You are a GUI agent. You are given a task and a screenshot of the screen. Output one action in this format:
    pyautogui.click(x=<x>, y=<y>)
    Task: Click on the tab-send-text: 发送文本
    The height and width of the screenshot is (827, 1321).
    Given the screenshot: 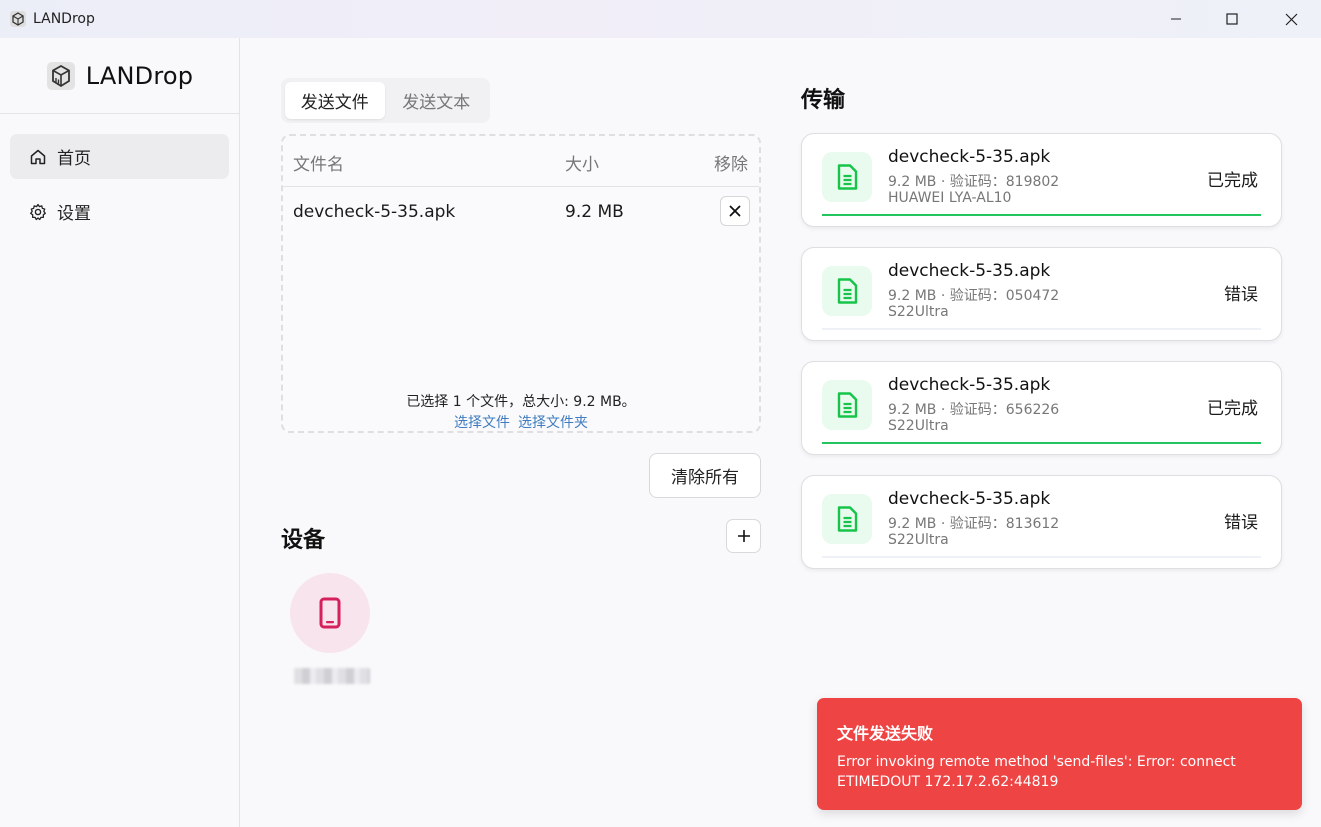 What is the action you would take?
    pyautogui.click(x=437, y=100)
    